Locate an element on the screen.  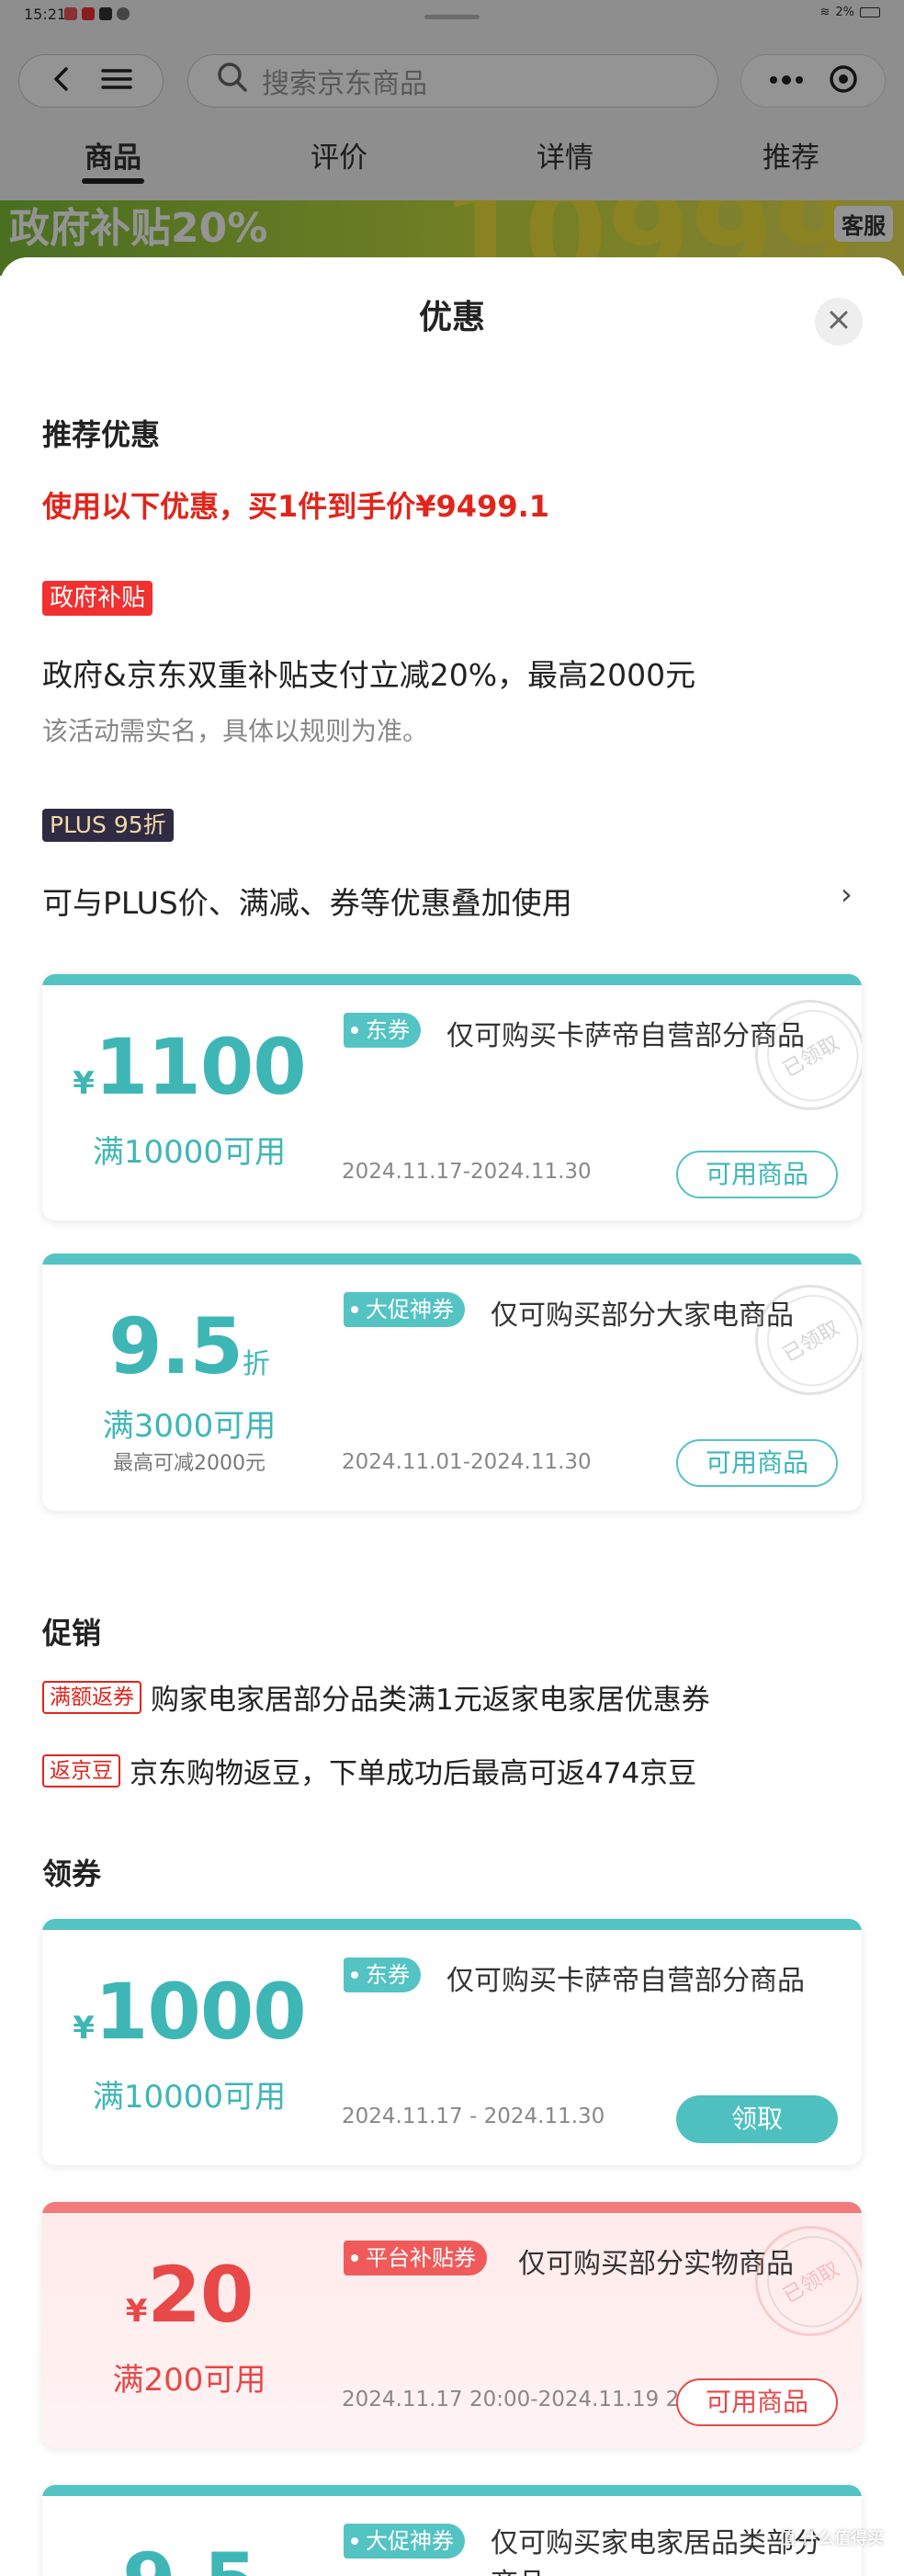
sheet-title: 优惠 is located at coordinates (451, 317).